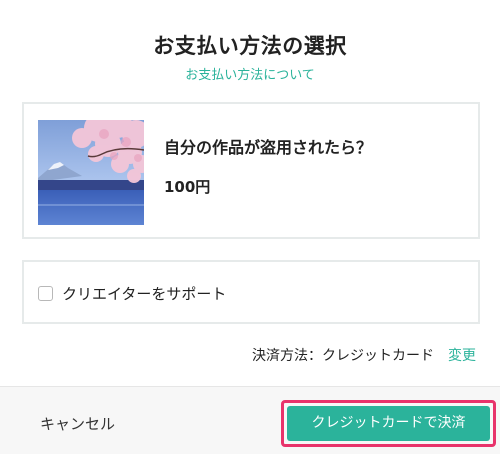 The height and width of the screenshot is (454, 500). I want to click on product-price: 100円, so click(187, 187).